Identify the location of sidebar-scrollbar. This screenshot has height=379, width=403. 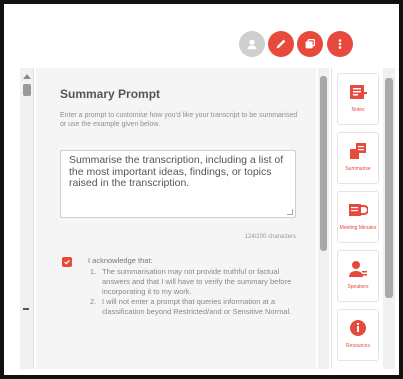
(389, 218).